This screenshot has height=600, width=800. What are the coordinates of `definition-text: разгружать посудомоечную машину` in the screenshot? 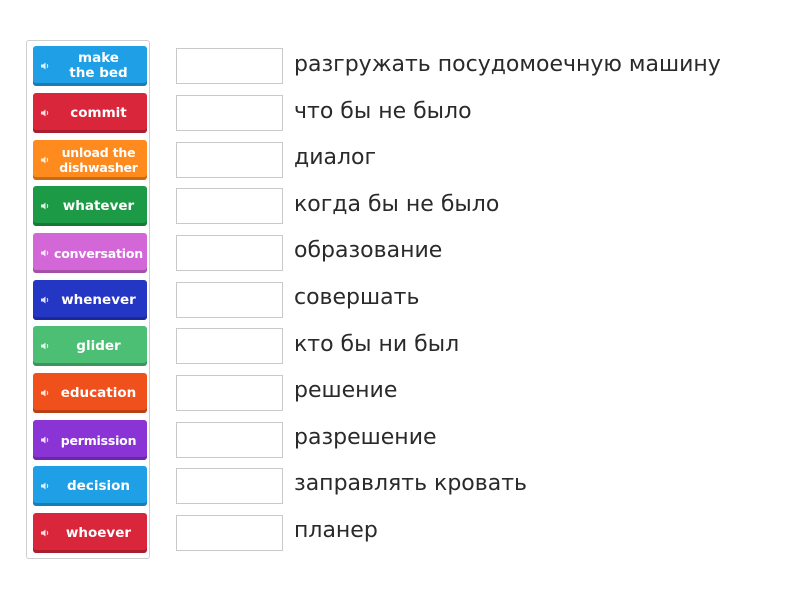 It's located at (507, 64).